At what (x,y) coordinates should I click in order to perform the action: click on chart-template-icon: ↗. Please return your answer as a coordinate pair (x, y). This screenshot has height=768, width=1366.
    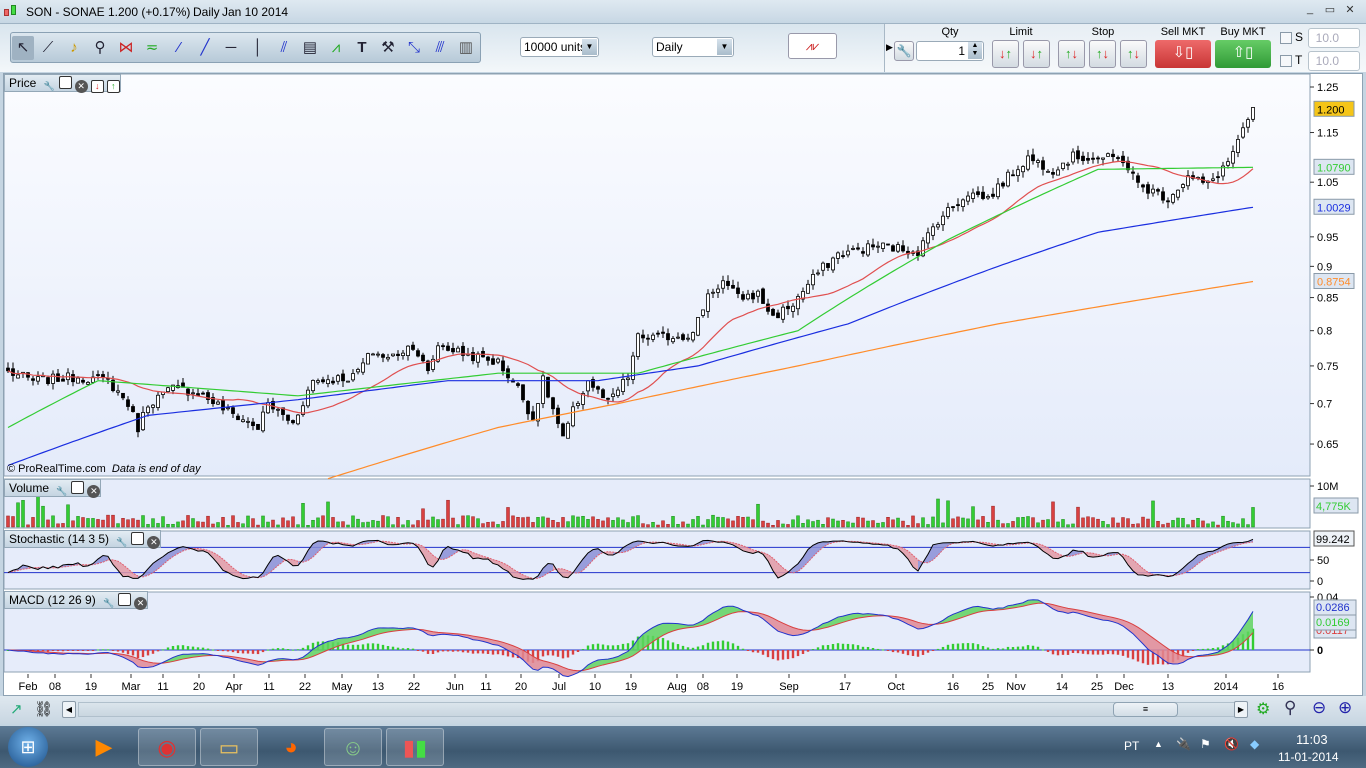
    Looking at the image, I should click on (16, 709).